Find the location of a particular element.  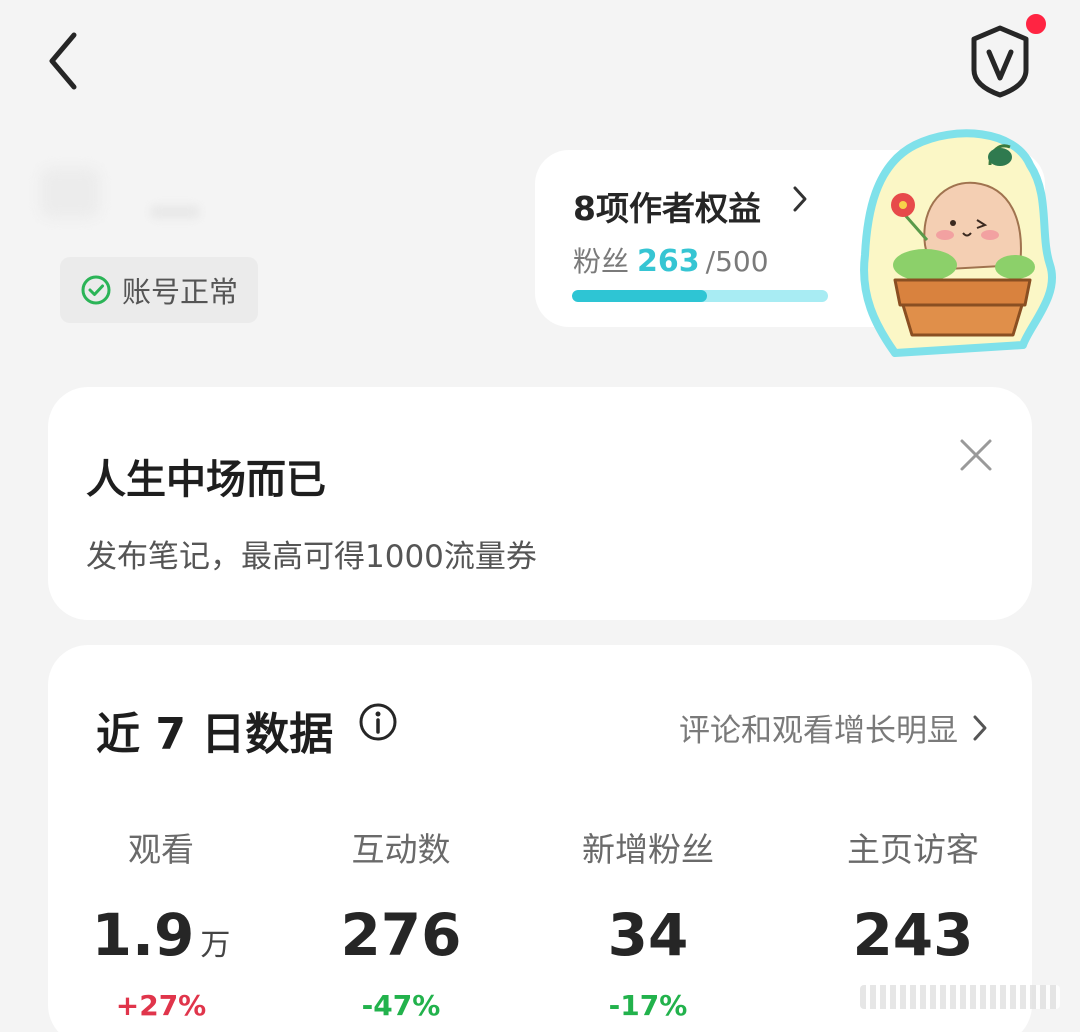

fans-goal: /500 is located at coordinates (737, 261).